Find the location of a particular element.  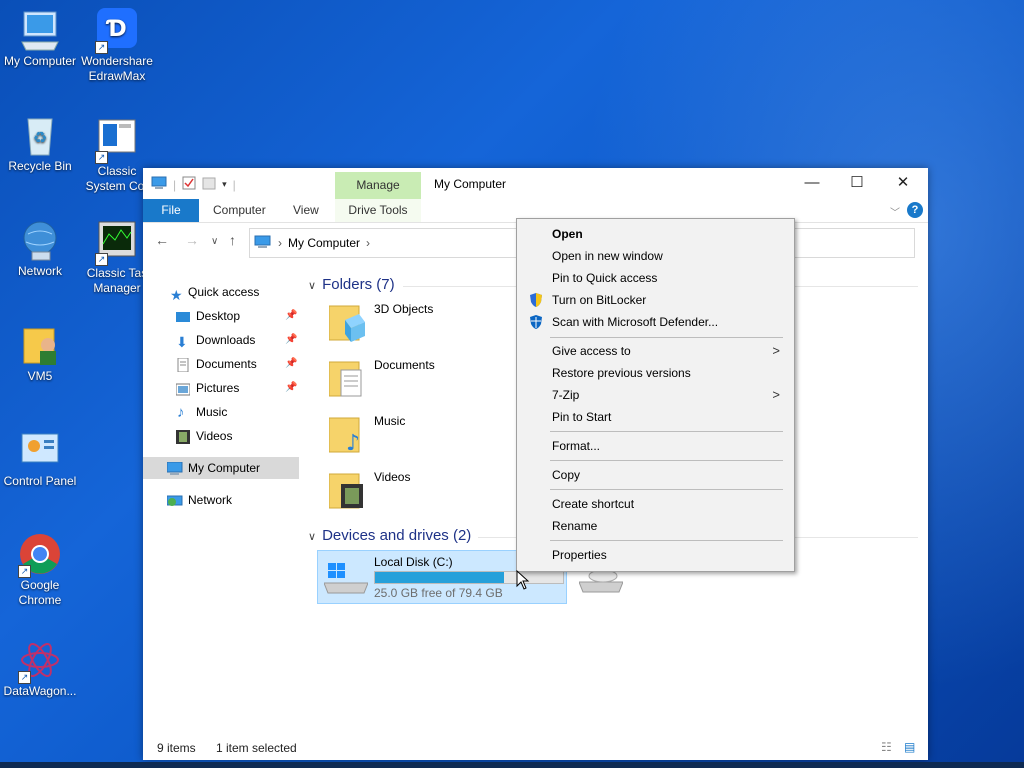

shield-icon is located at coordinates (536, 300).